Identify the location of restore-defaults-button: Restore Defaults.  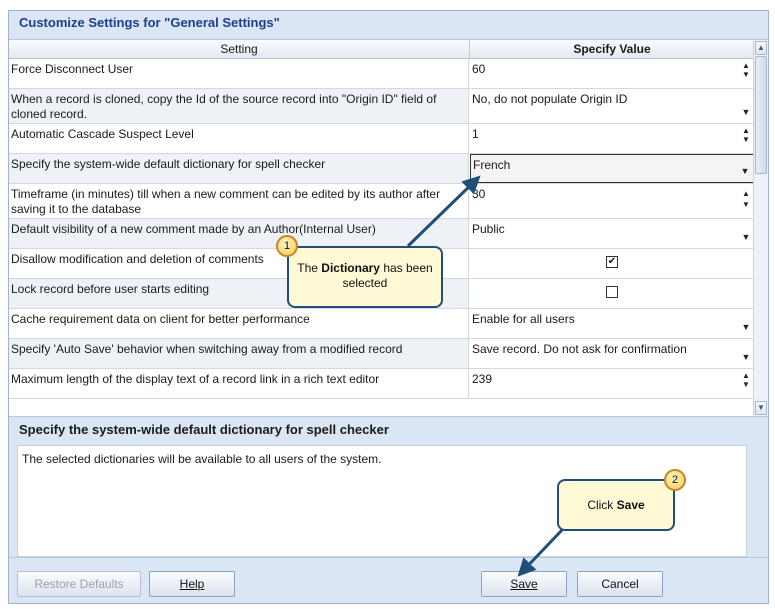
(79, 584).